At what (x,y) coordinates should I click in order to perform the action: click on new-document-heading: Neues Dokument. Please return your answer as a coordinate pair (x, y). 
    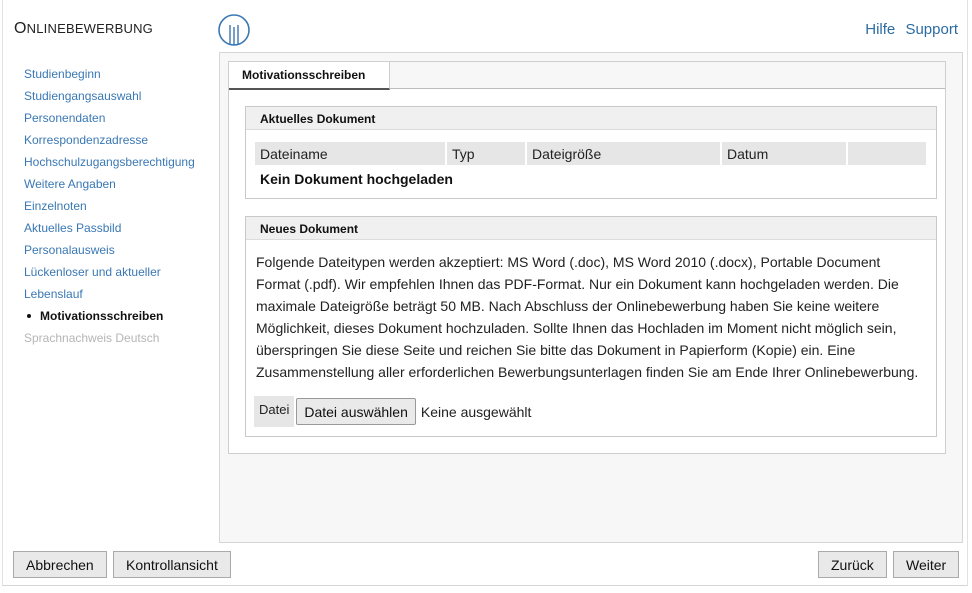
    Looking at the image, I should click on (591, 228).